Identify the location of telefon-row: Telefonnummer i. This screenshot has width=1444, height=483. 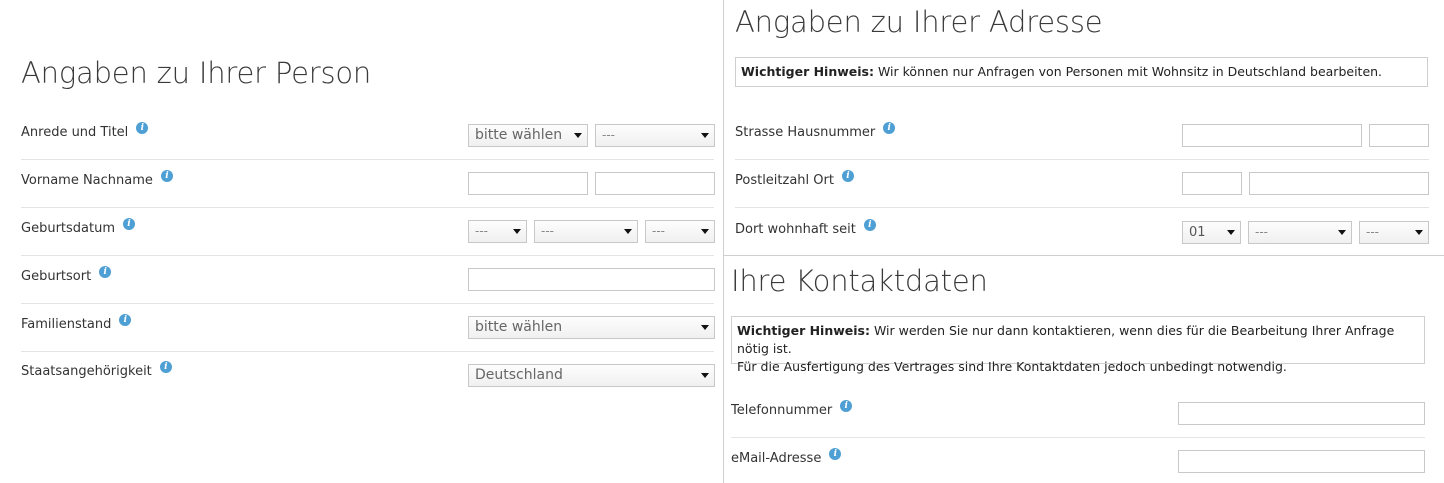
(1078, 414).